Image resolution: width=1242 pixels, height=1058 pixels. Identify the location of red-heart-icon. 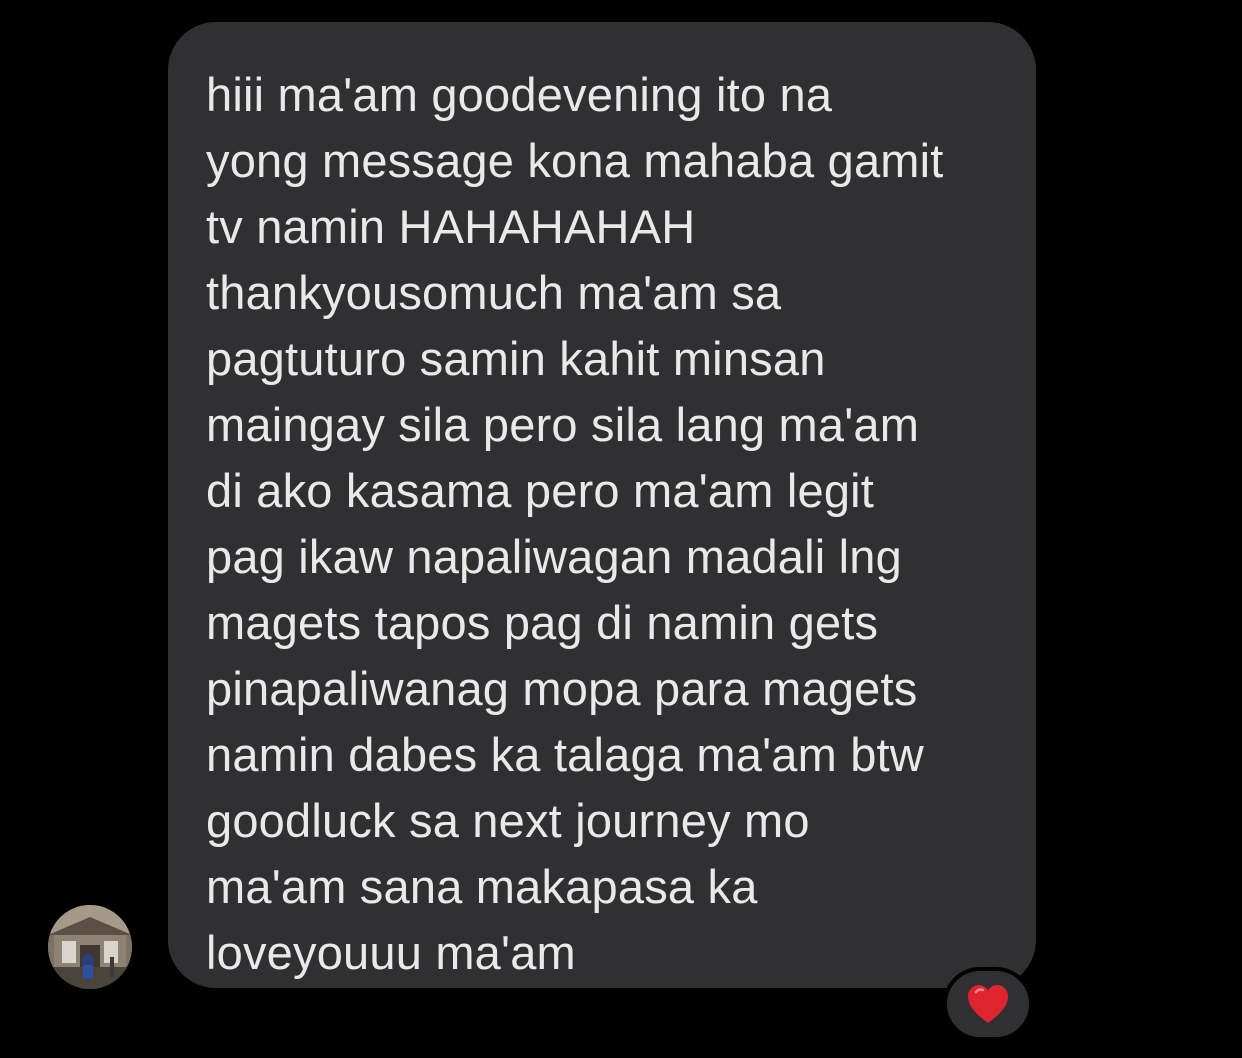
(988, 1004).